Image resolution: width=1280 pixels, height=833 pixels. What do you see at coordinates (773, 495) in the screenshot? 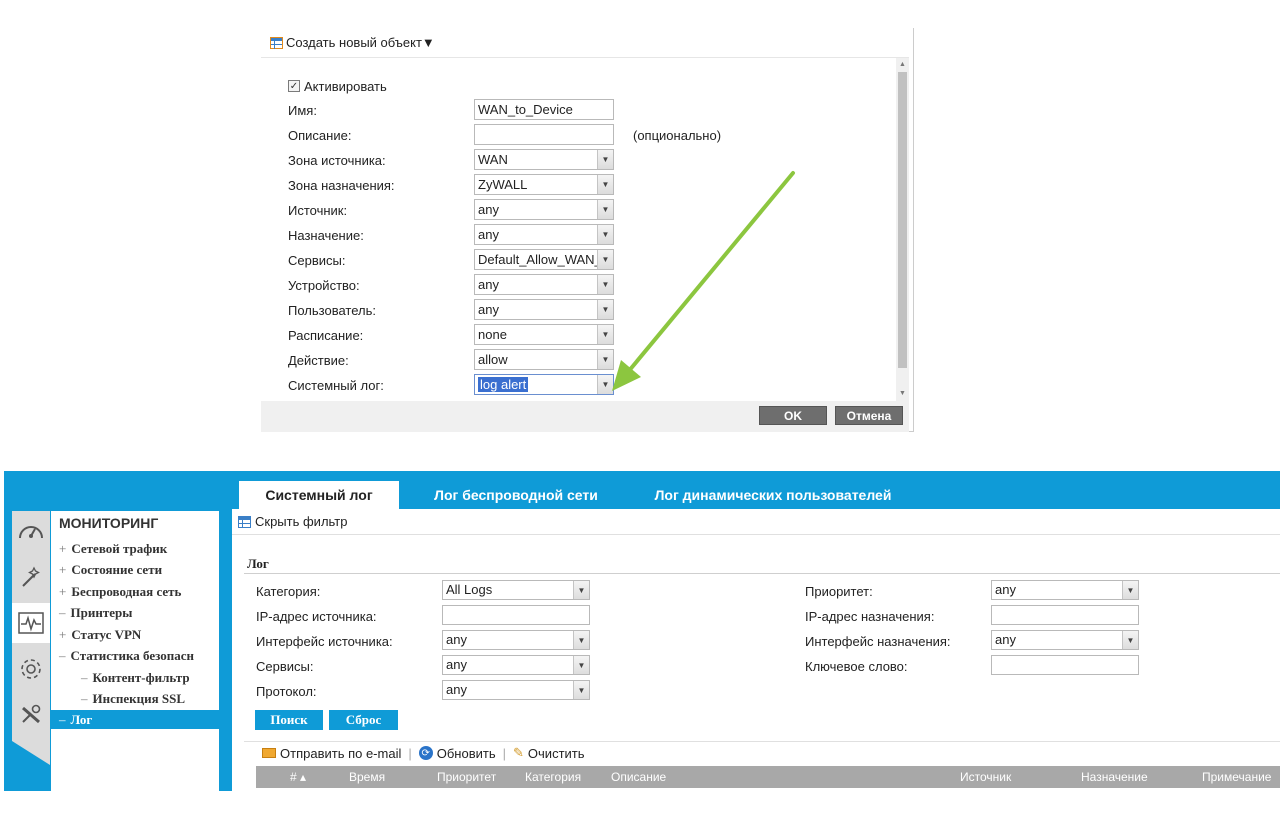
I see `tab-dynamic-users-log: Лог динамических пользователей` at bounding box center [773, 495].